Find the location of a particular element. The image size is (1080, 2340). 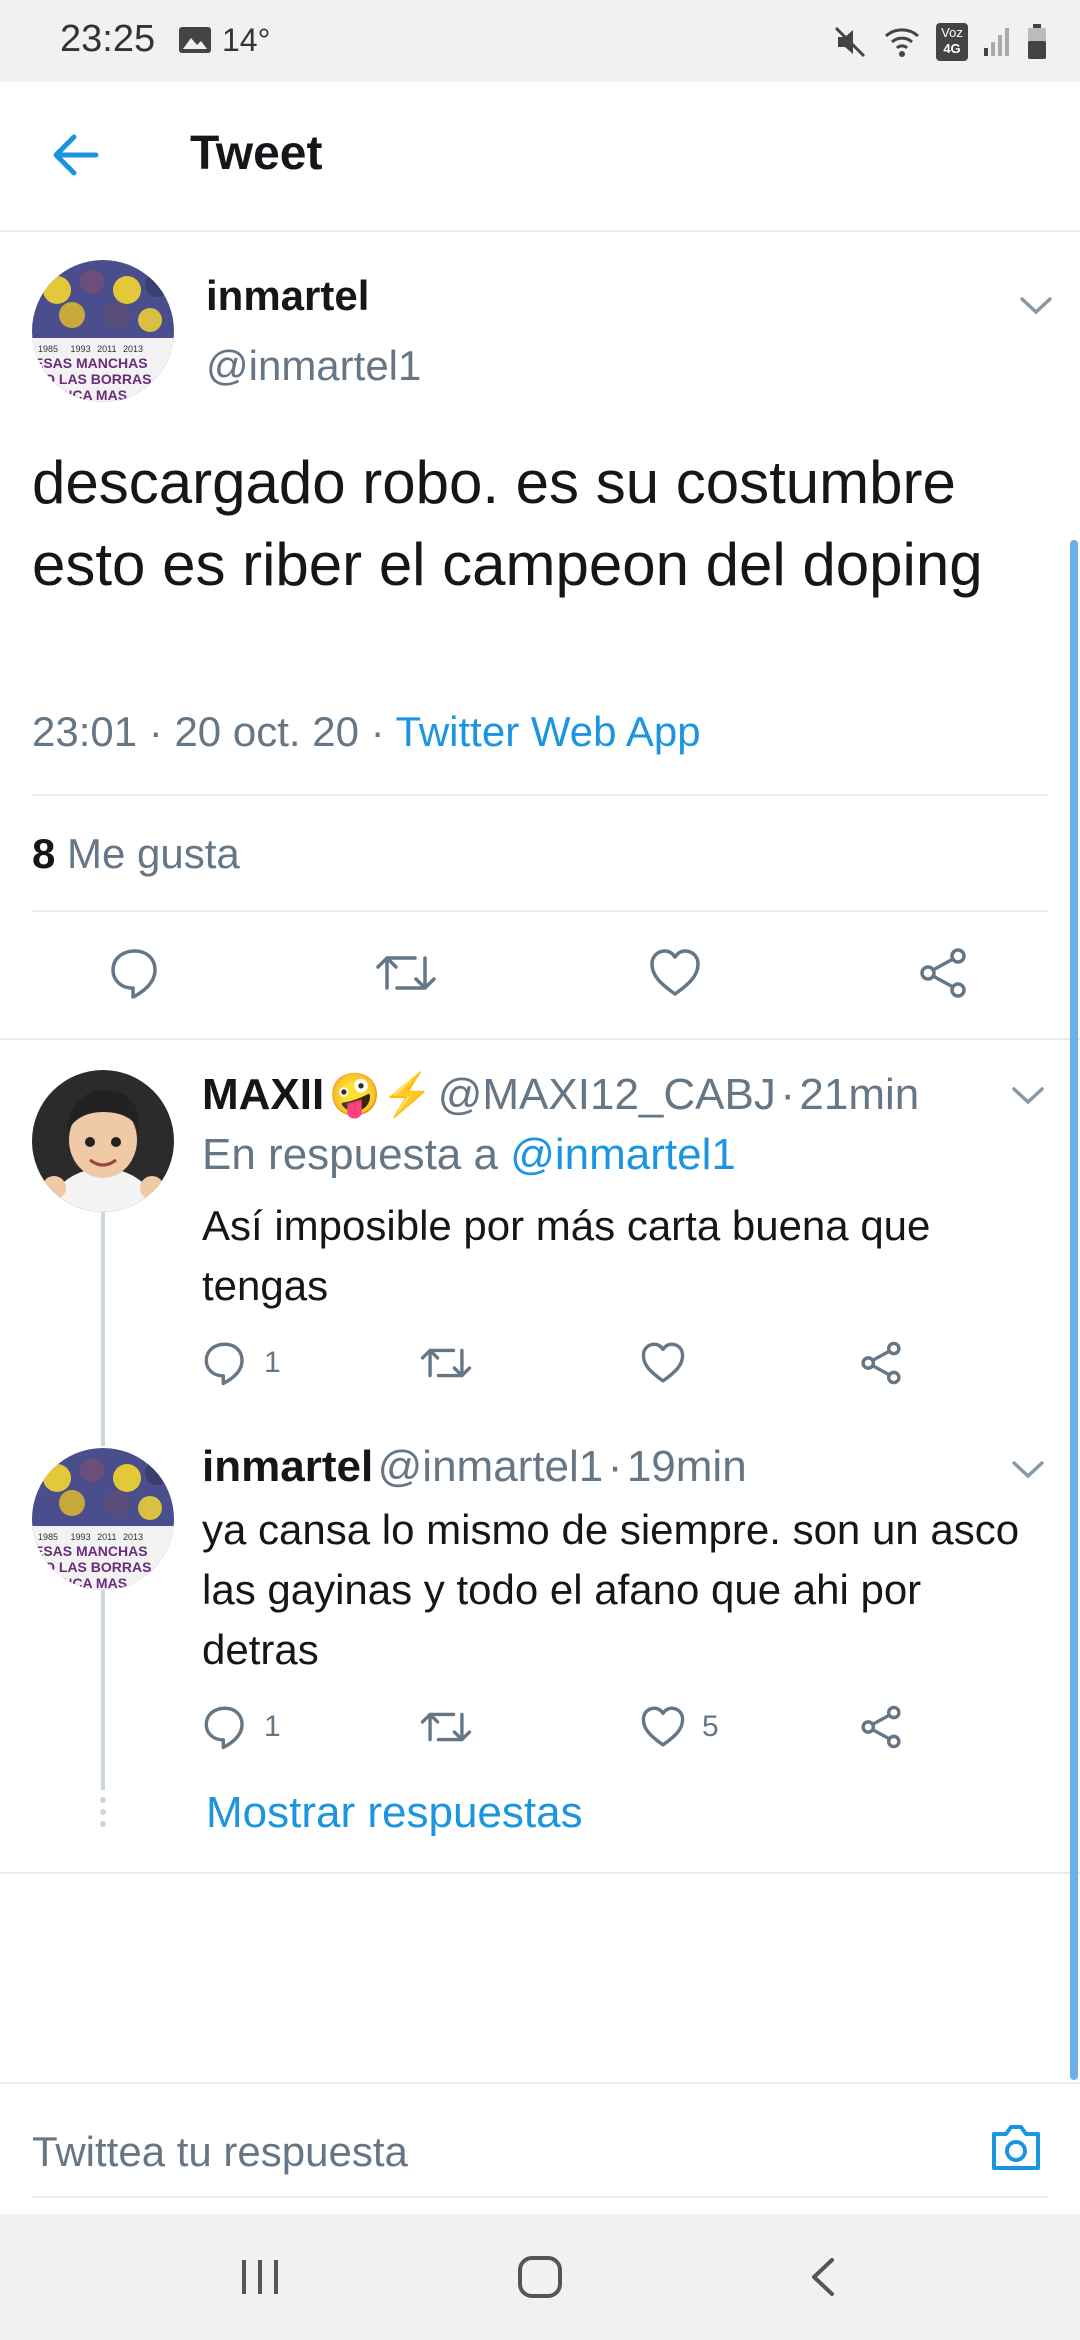

like-count: 5 is located at coordinates (710, 1726).